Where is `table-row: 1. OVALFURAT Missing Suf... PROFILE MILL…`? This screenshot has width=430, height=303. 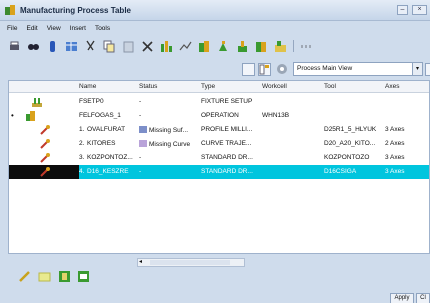
table-row: 1. OVALFURAT Missing Suf... PROFILE MILL… is located at coordinates (219, 130).